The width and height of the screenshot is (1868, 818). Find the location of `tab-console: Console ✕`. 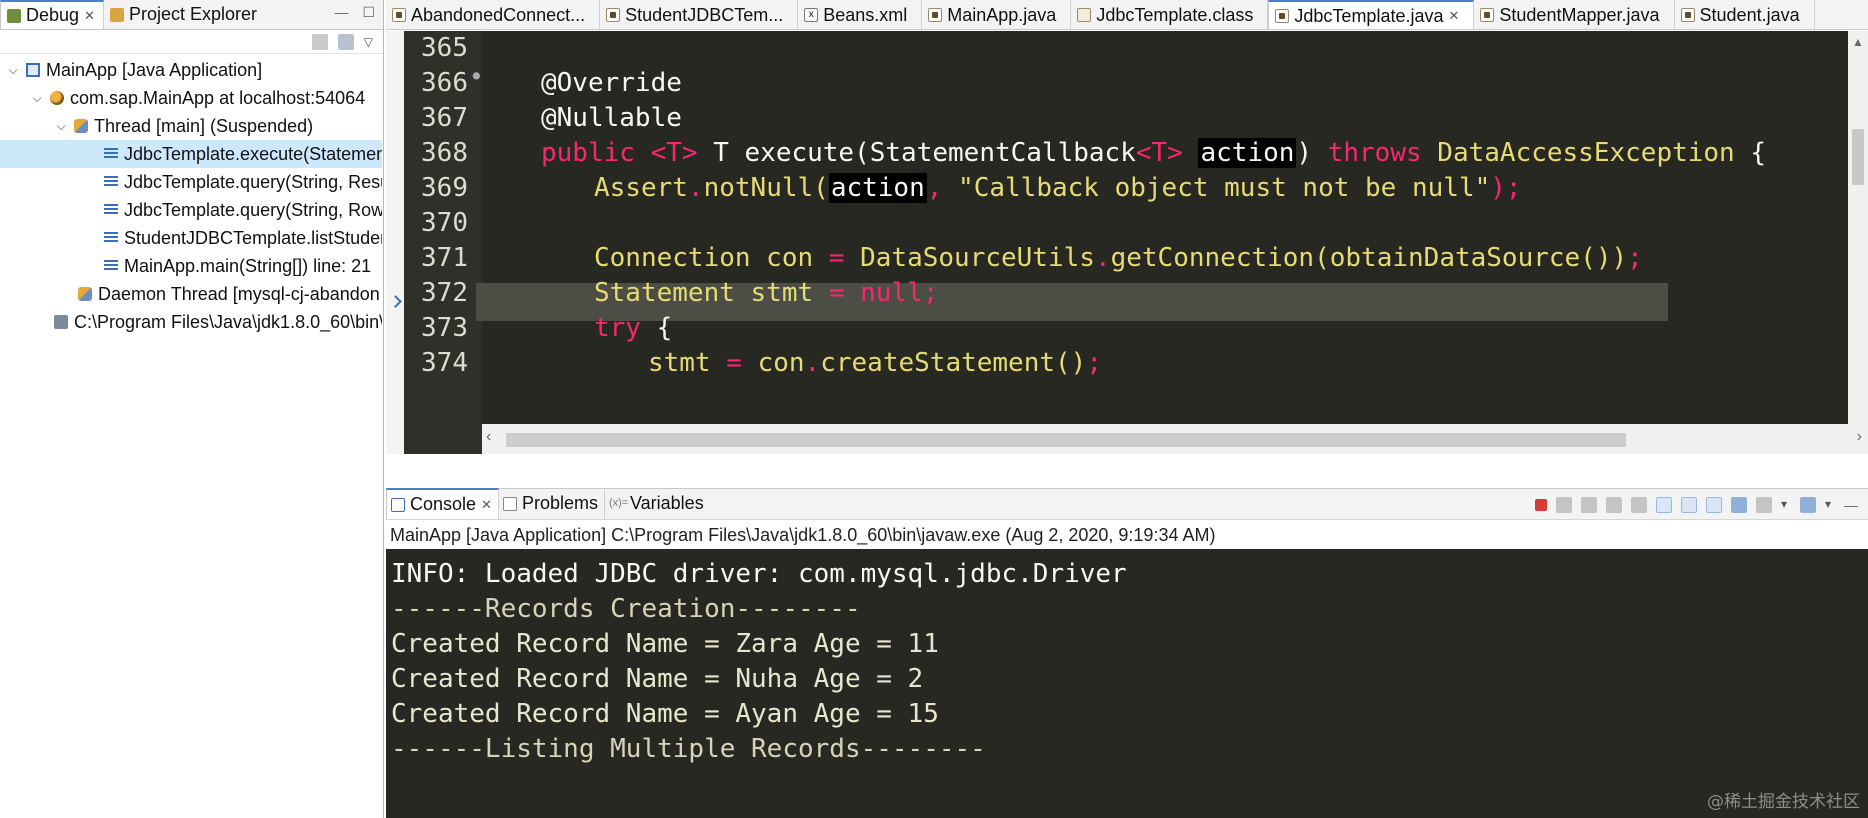

tab-console: Console ✕ is located at coordinates (442, 503).